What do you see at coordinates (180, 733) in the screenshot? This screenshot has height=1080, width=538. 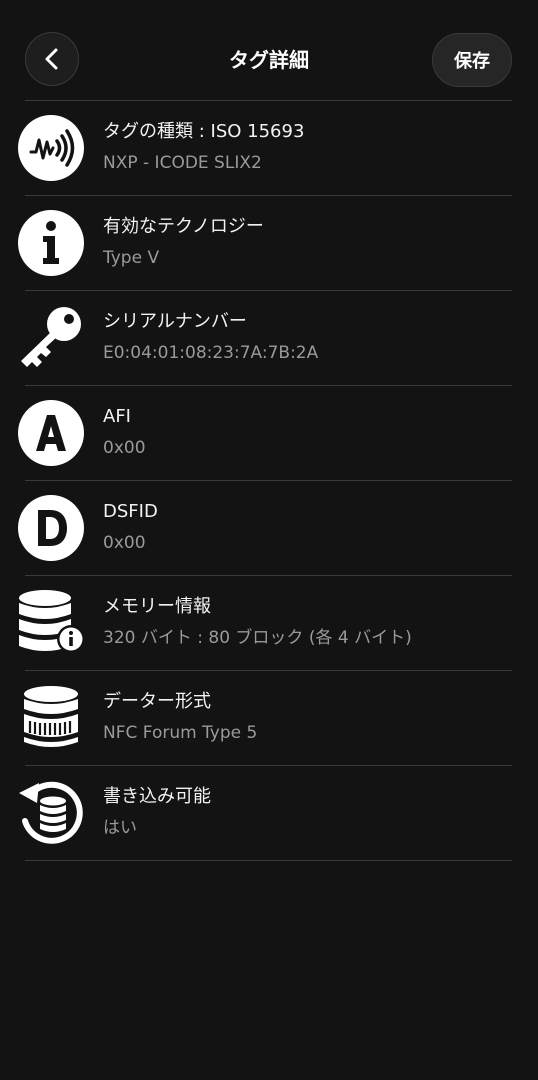 I see `row-value: NFC Forum Type 5` at bounding box center [180, 733].